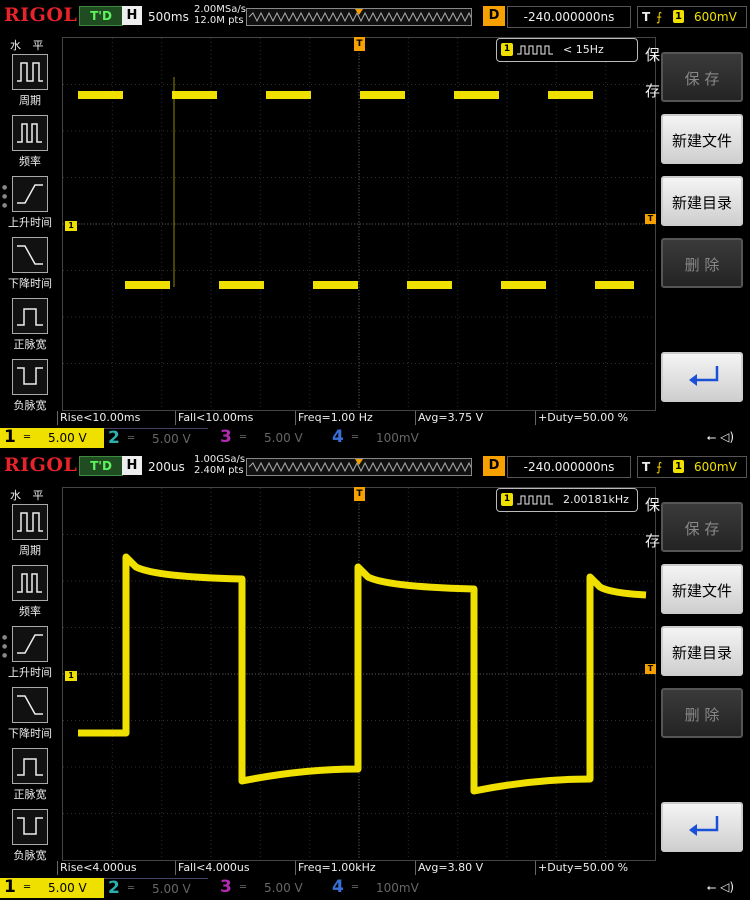 The width and height of the screenshot is (750, 900). What do you see at coordinates (30, 133) in the screenshot?
I see `frequency-icon` at bounding box center [30, 133].